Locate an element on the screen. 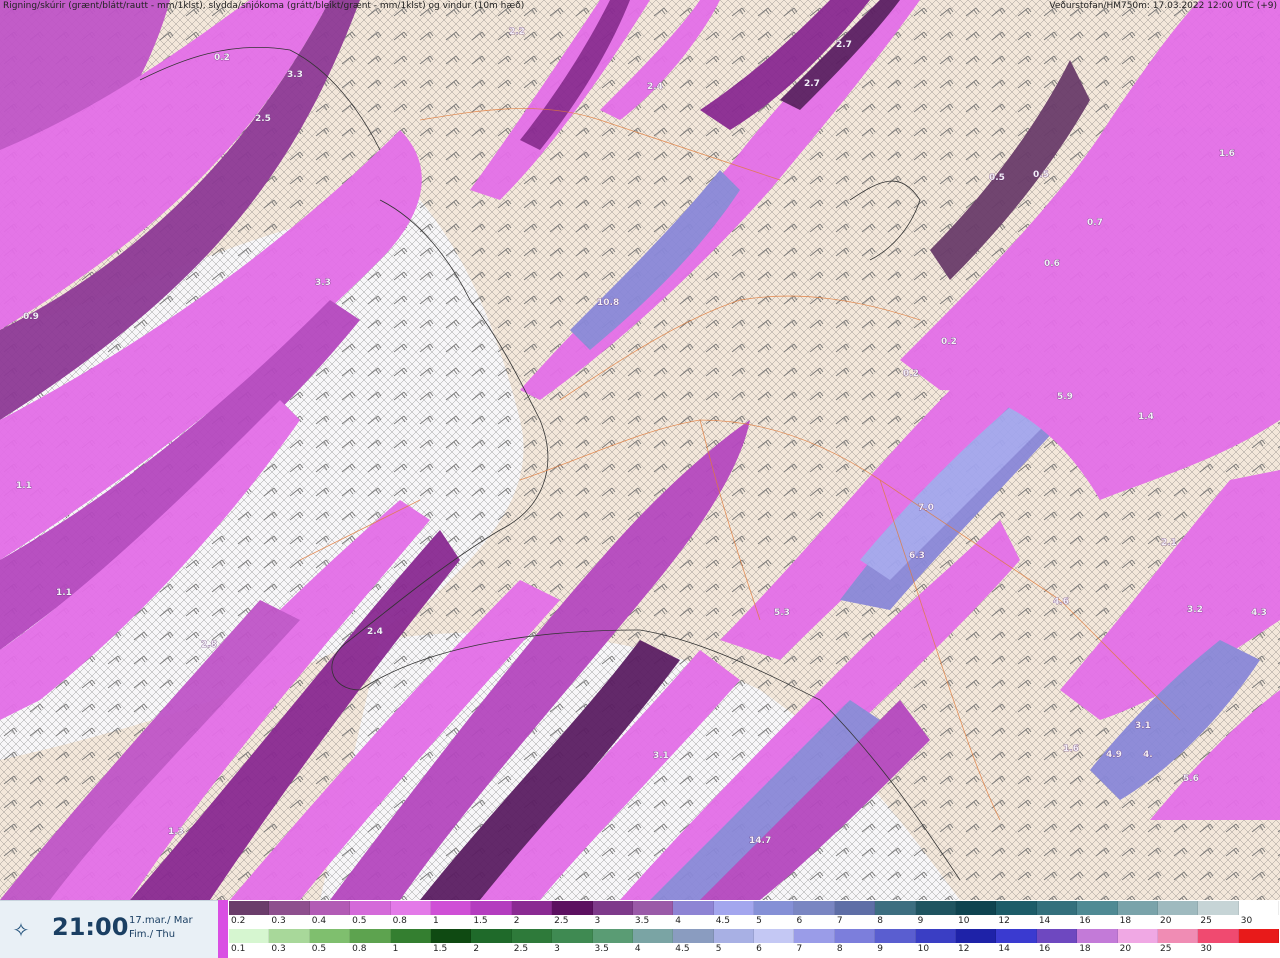 The image size is (1280, 958). rain-scale-label: 20 is located at coordinates (1125, 949).